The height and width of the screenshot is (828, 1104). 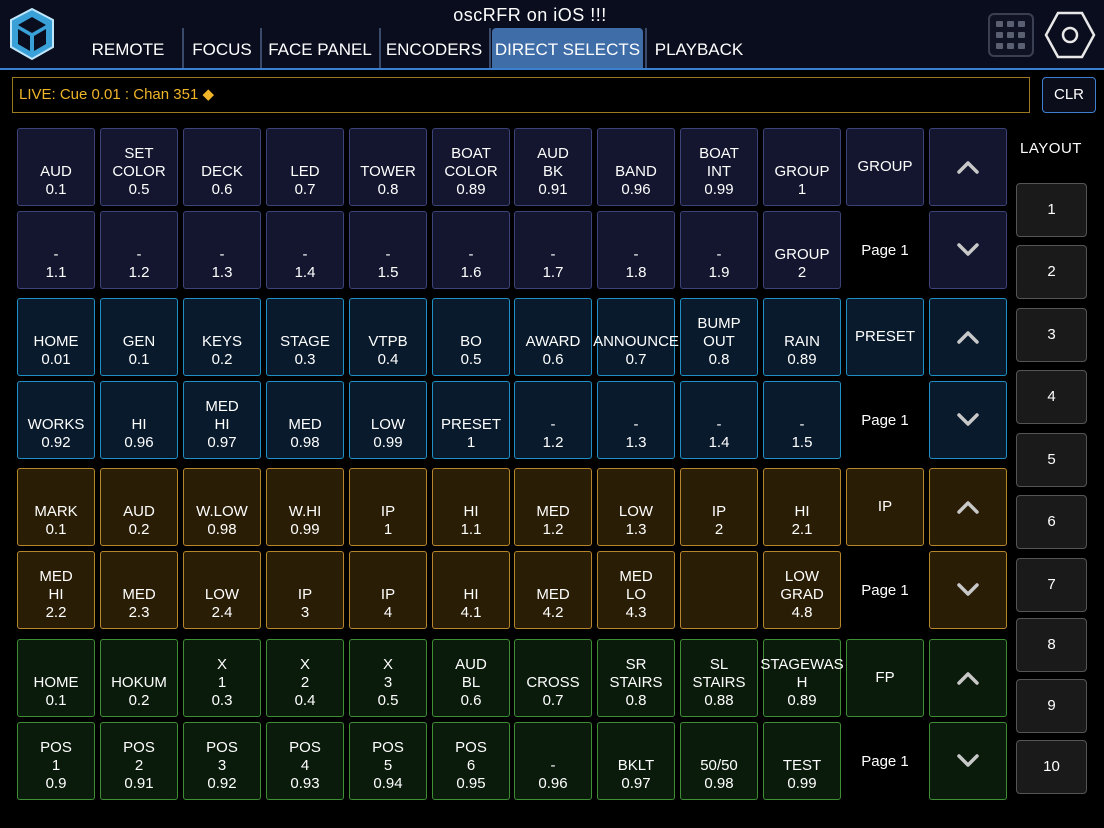 What do you see at coordinates (471, 250) in the screenshot?
I see `direct-select-button: -1.6` at bounding box center [471, 250].